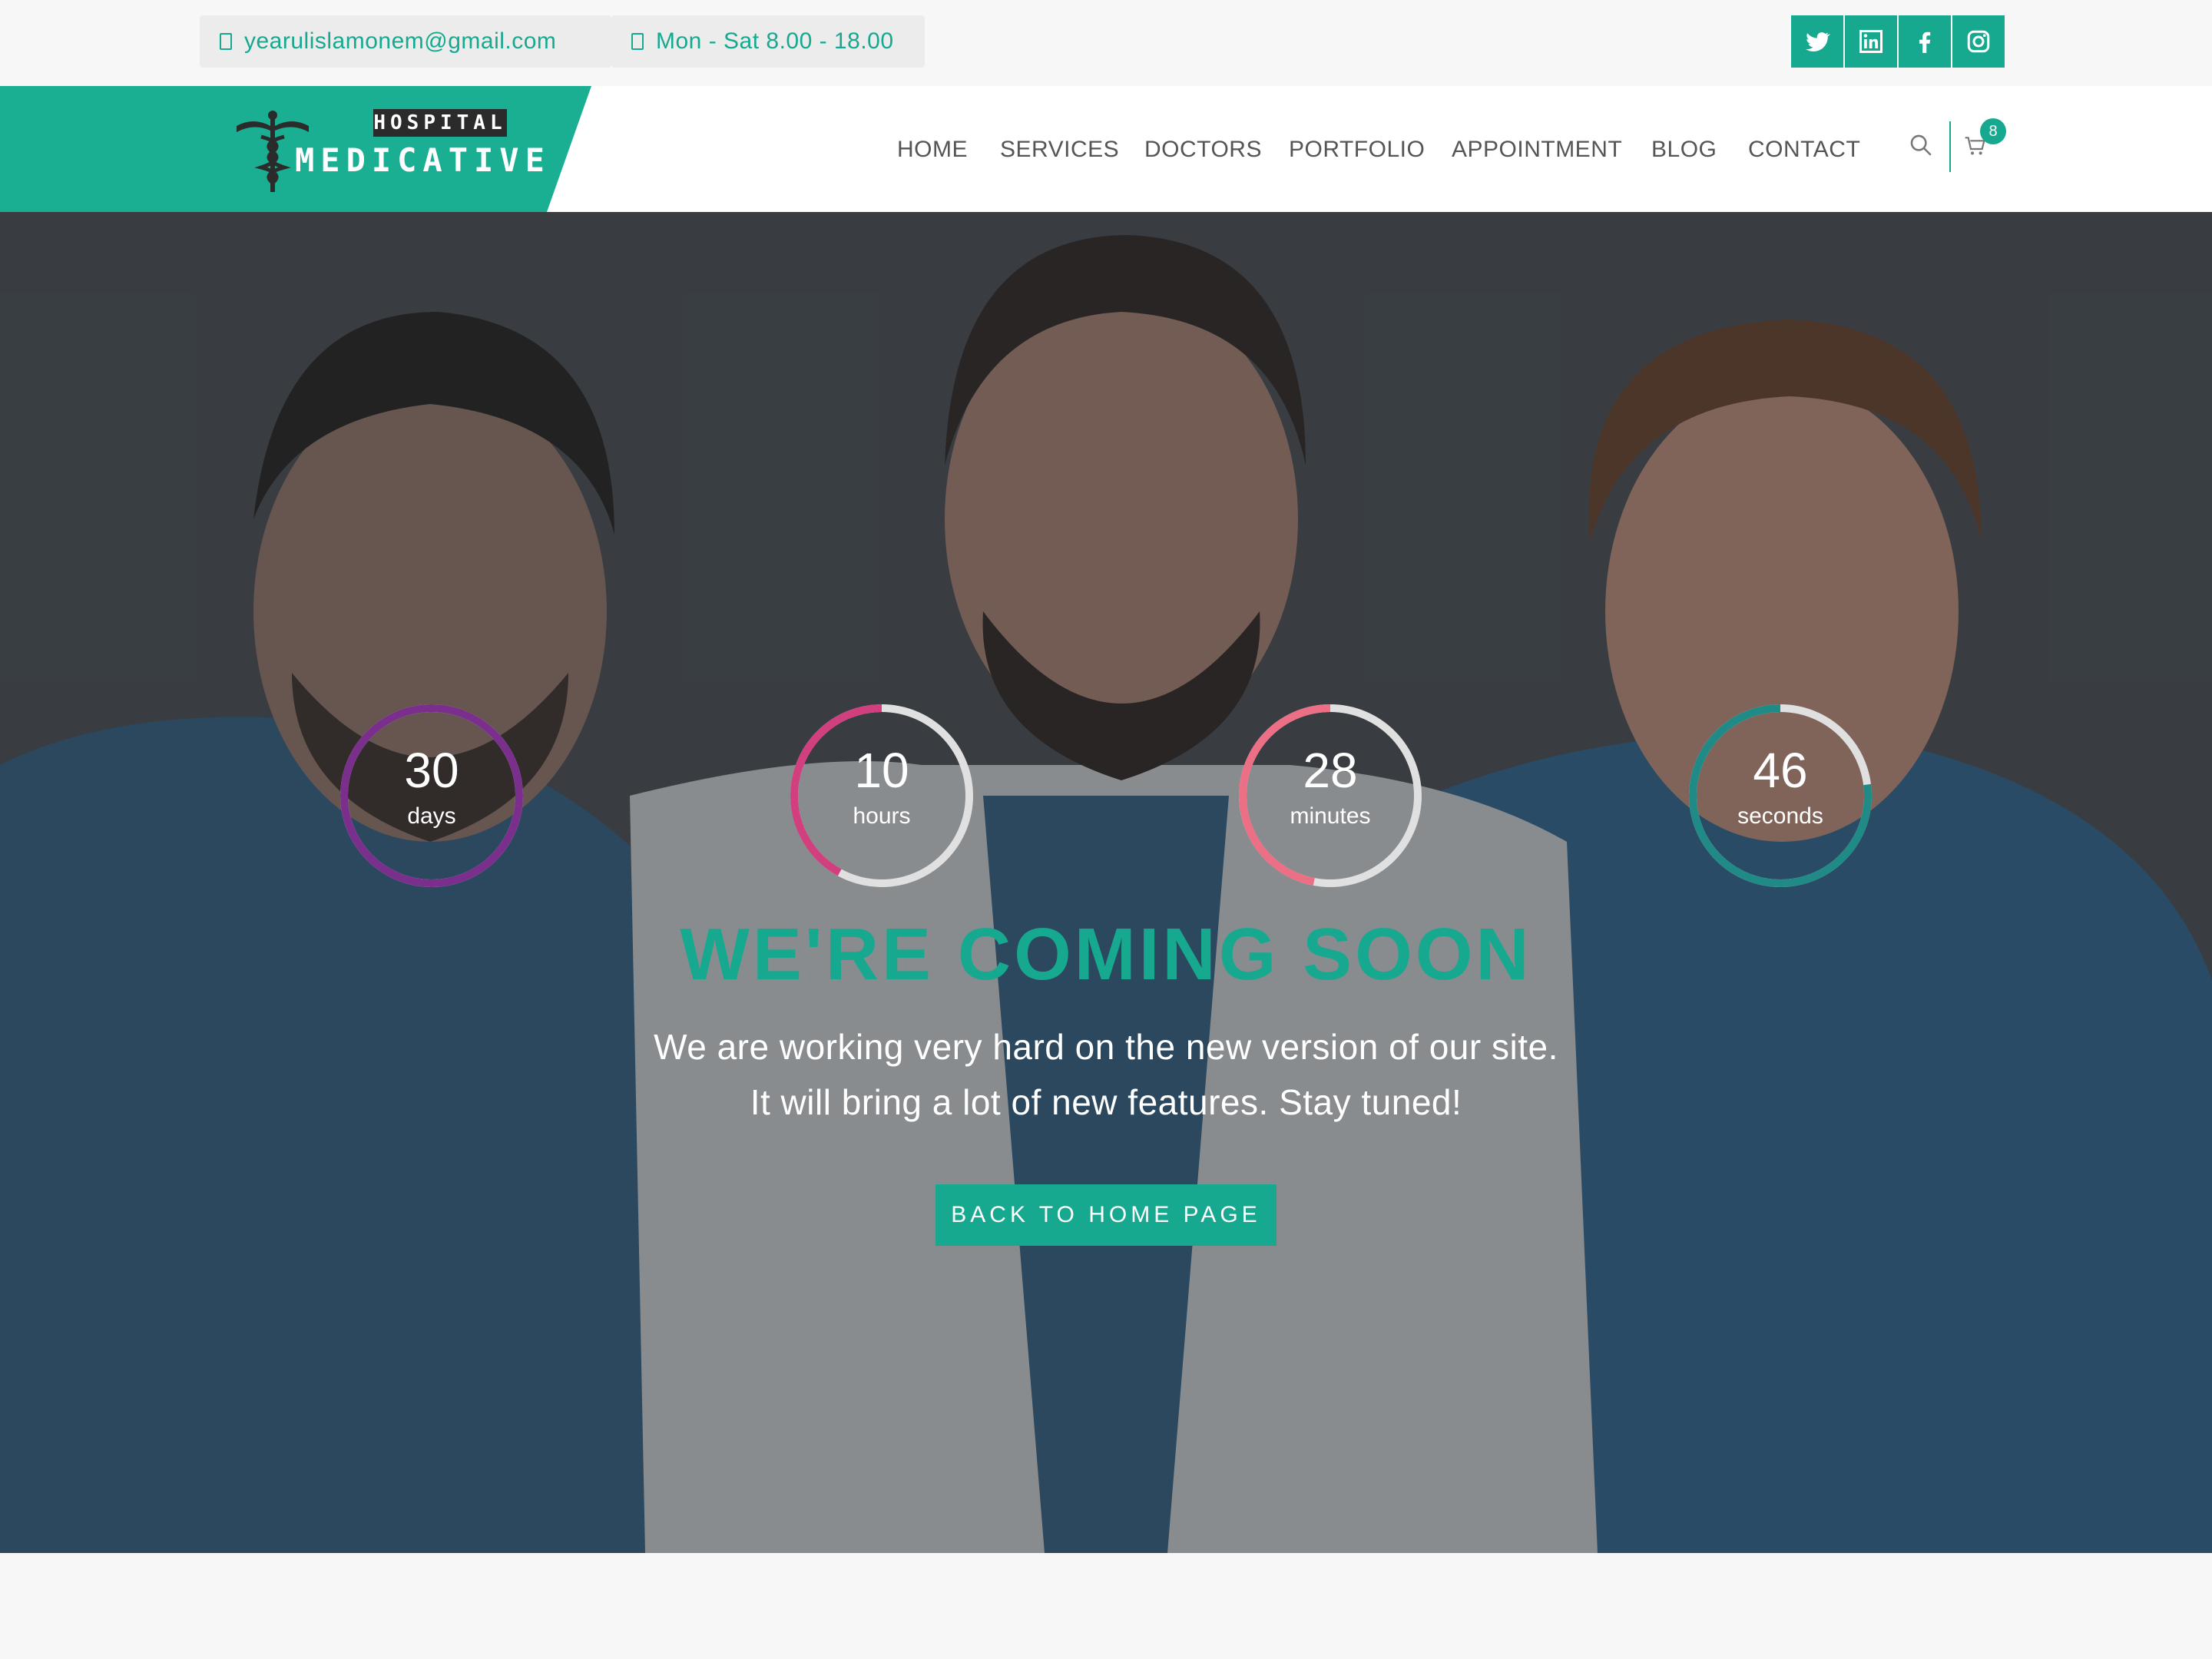  I want to click on facebook-button, so click(1925, 41).